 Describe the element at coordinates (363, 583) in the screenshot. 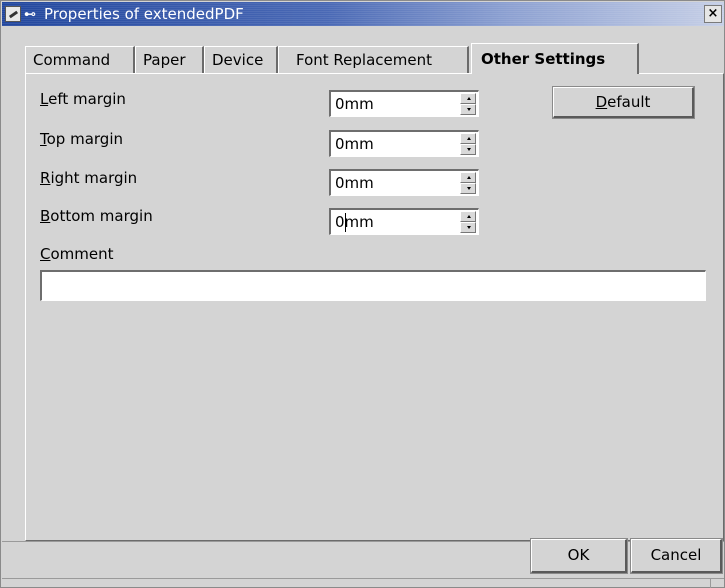

I see `status-bar` at that location.